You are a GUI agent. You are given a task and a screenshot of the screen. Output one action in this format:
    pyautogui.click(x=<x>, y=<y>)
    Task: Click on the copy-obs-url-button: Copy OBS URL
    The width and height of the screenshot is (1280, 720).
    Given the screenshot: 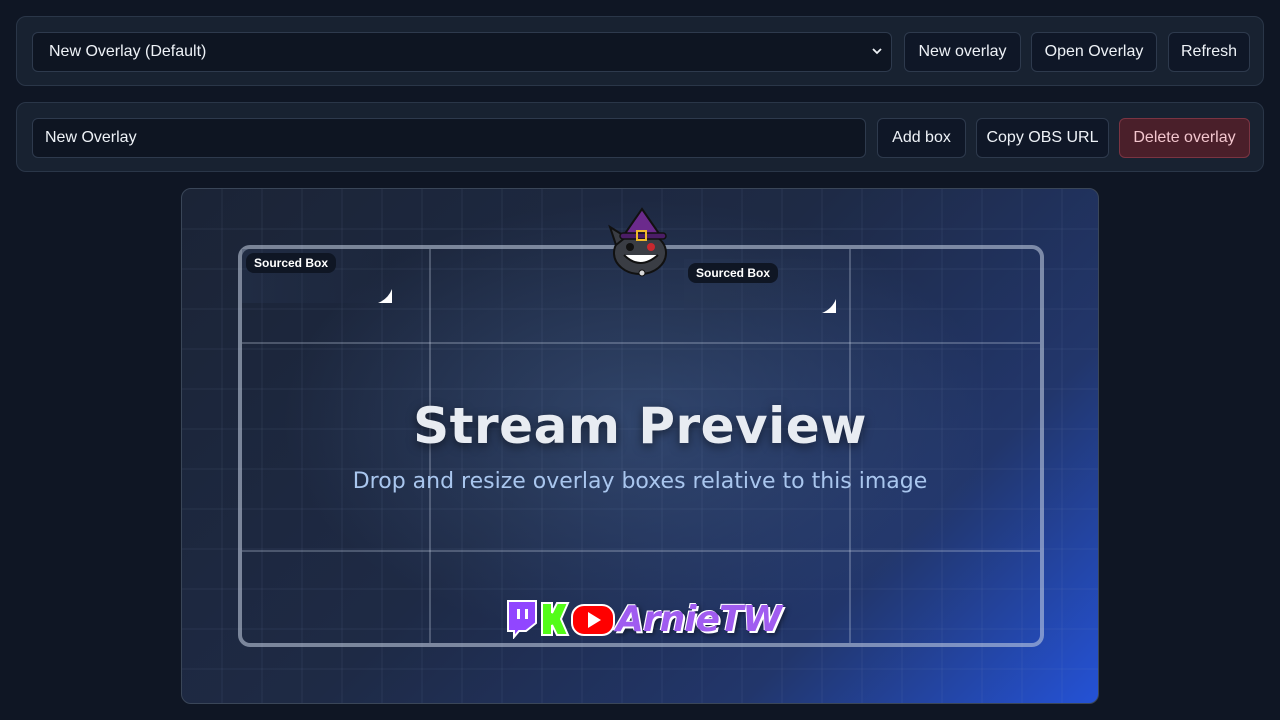 What is the action you would take?
    pyautogui.click(x=1042, y=138)
    